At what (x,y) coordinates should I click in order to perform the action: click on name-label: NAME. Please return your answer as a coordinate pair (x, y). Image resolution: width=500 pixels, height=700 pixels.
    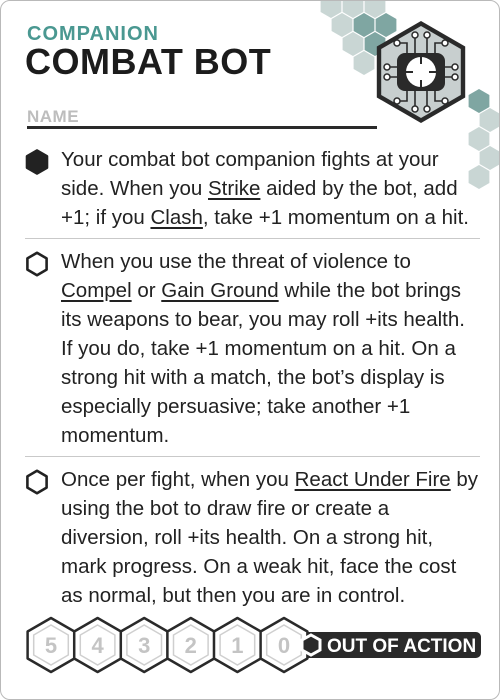
    Looking at the image, I should click on (53, 116).